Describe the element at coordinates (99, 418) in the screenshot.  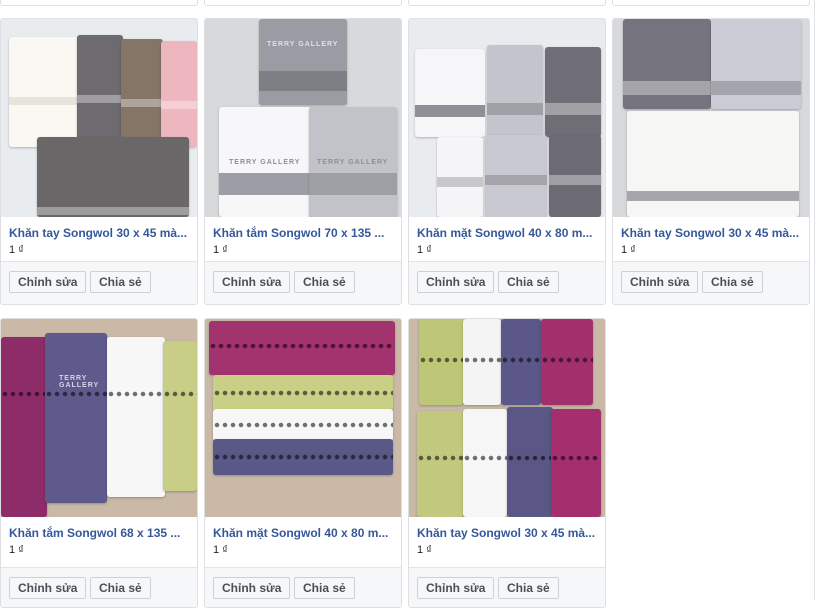
I see `product-photo: TERRY GALLERY` at that location.